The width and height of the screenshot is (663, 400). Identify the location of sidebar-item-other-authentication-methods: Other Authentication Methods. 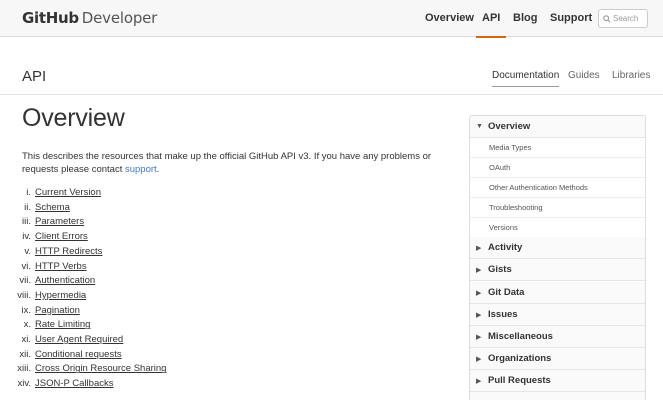
(557, 188).